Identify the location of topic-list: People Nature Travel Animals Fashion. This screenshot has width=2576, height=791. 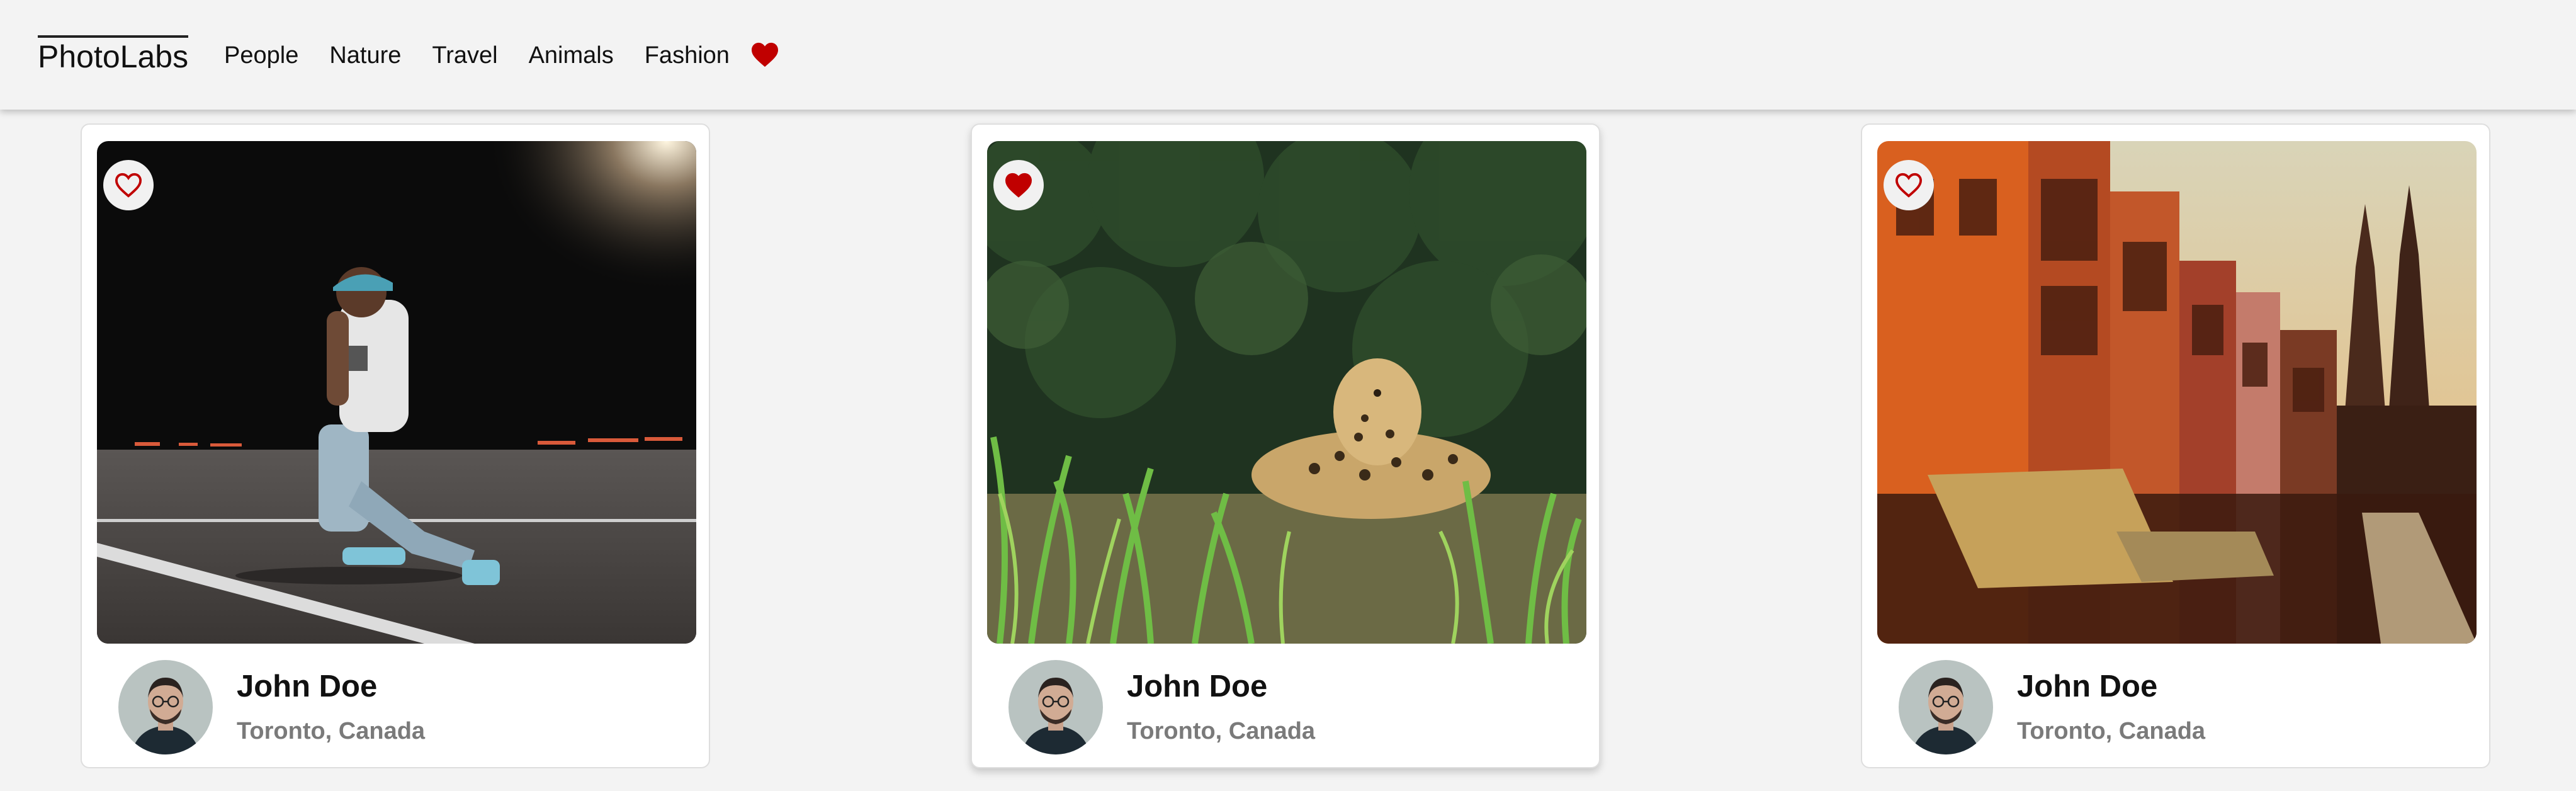
(477, 56).